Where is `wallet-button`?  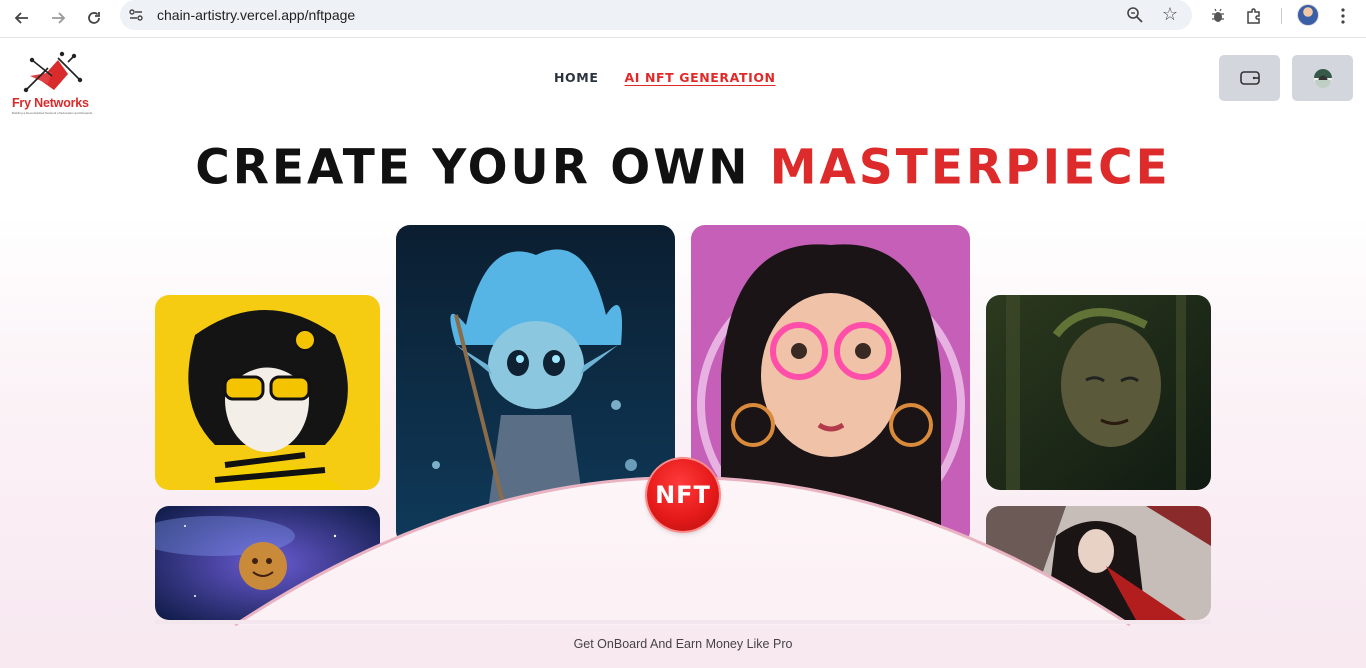 wallet-button is located at coordinates (1249, 78).